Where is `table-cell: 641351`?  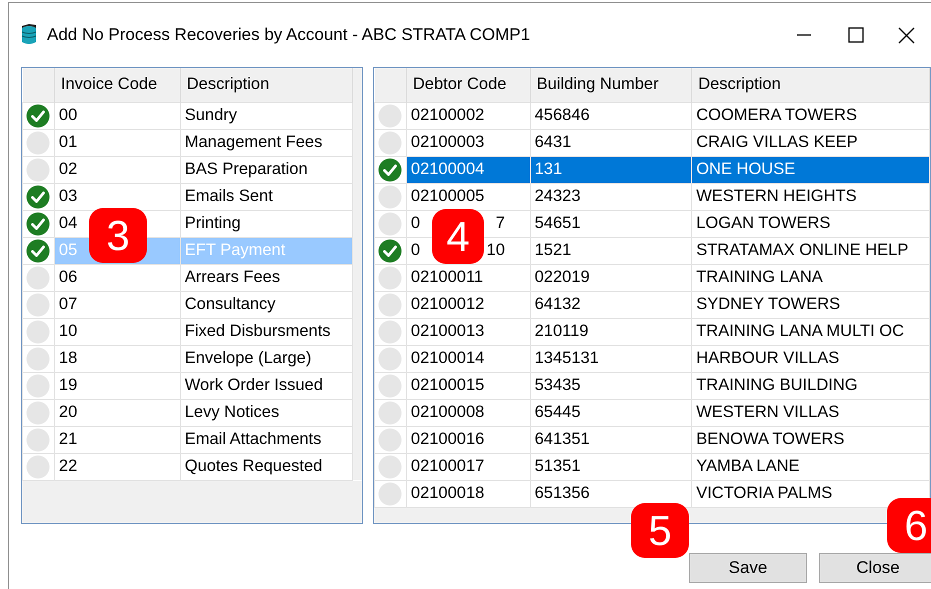
table-cell: 641351 is located at coordinates (611, 439).